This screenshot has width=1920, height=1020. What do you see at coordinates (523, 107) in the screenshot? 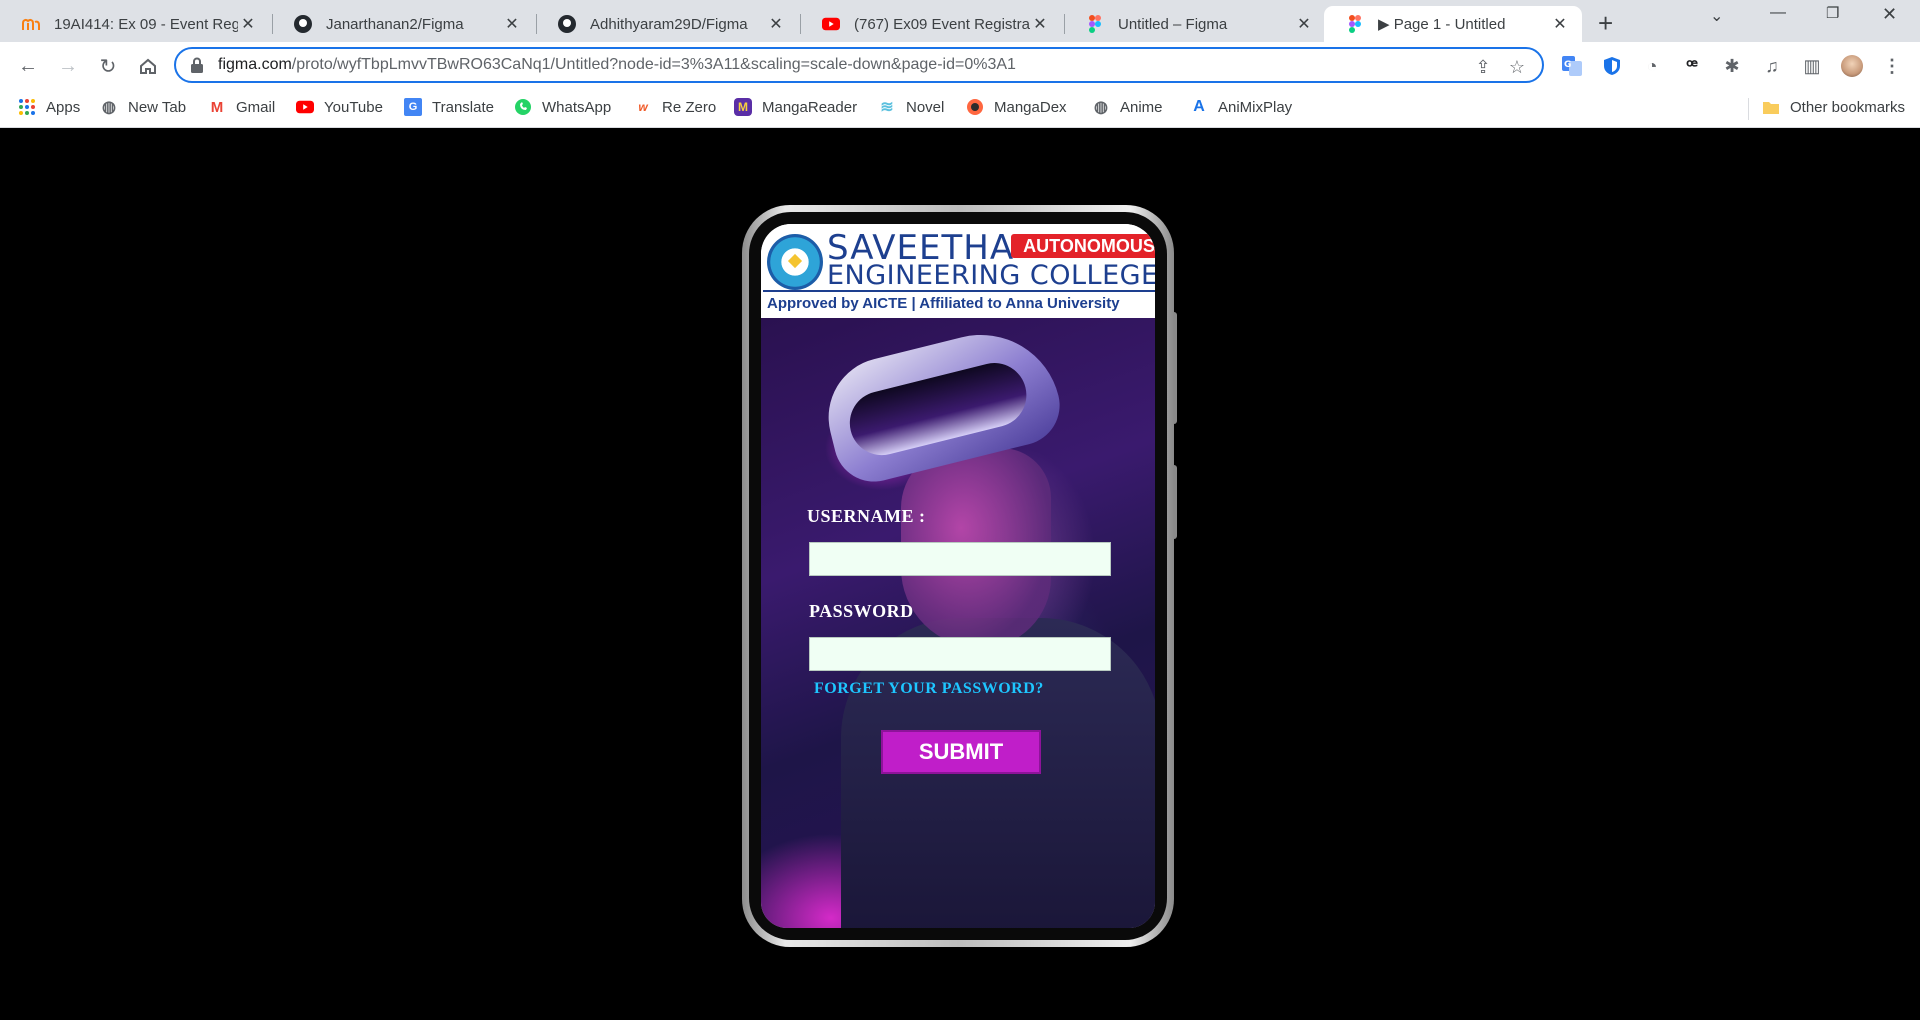
I see `whatsapp-icon` at bounding box center [523, 107].